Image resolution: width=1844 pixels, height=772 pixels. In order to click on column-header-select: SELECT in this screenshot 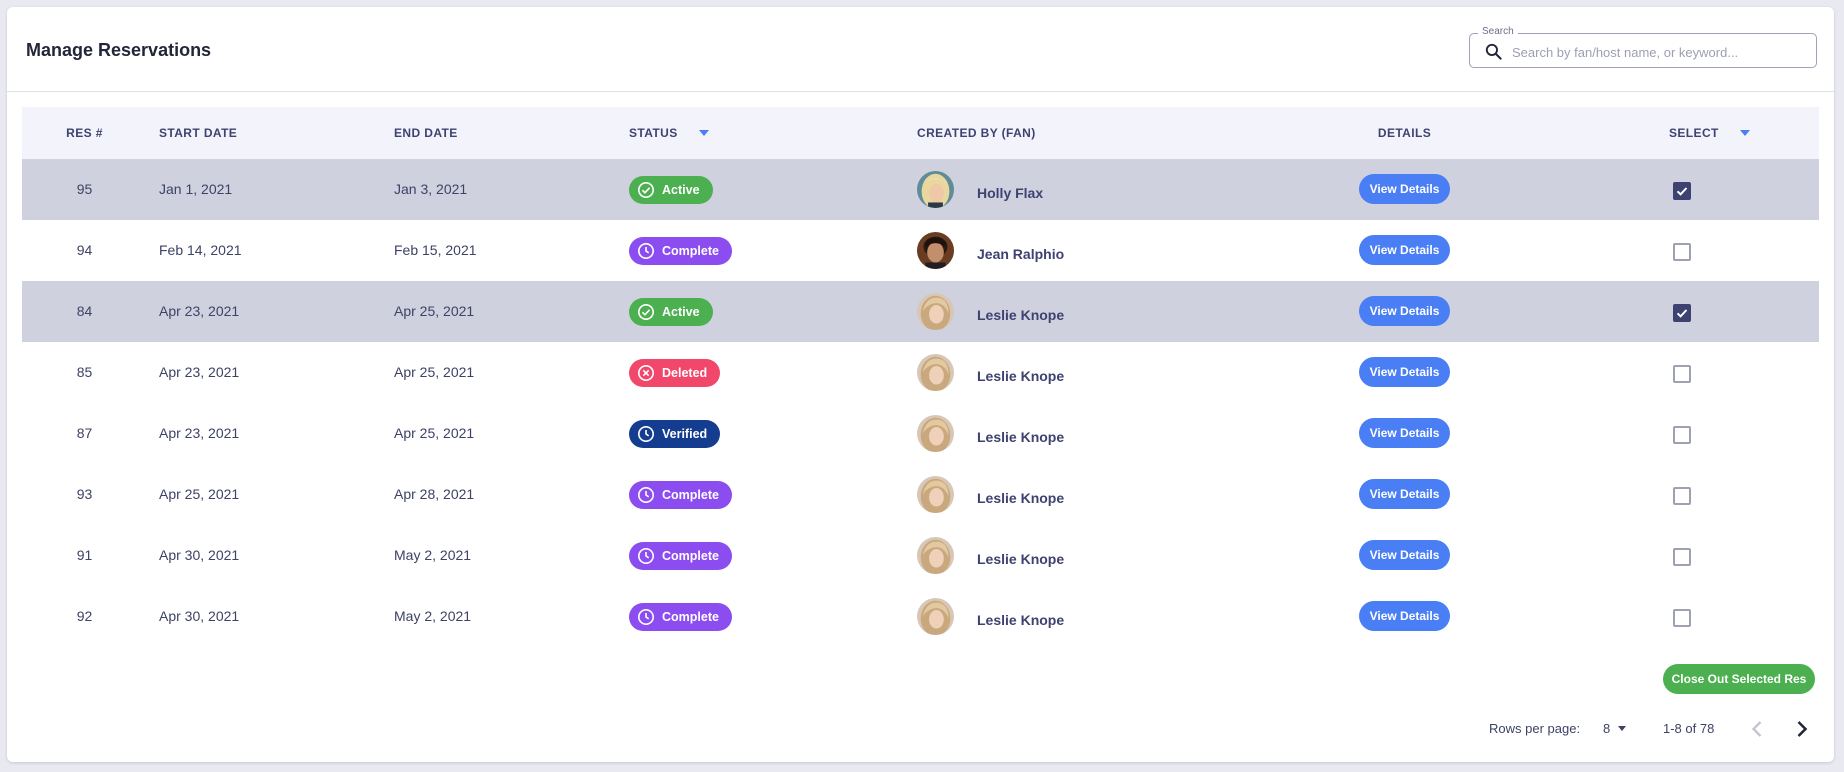, I will do `click(1710, 133)`.